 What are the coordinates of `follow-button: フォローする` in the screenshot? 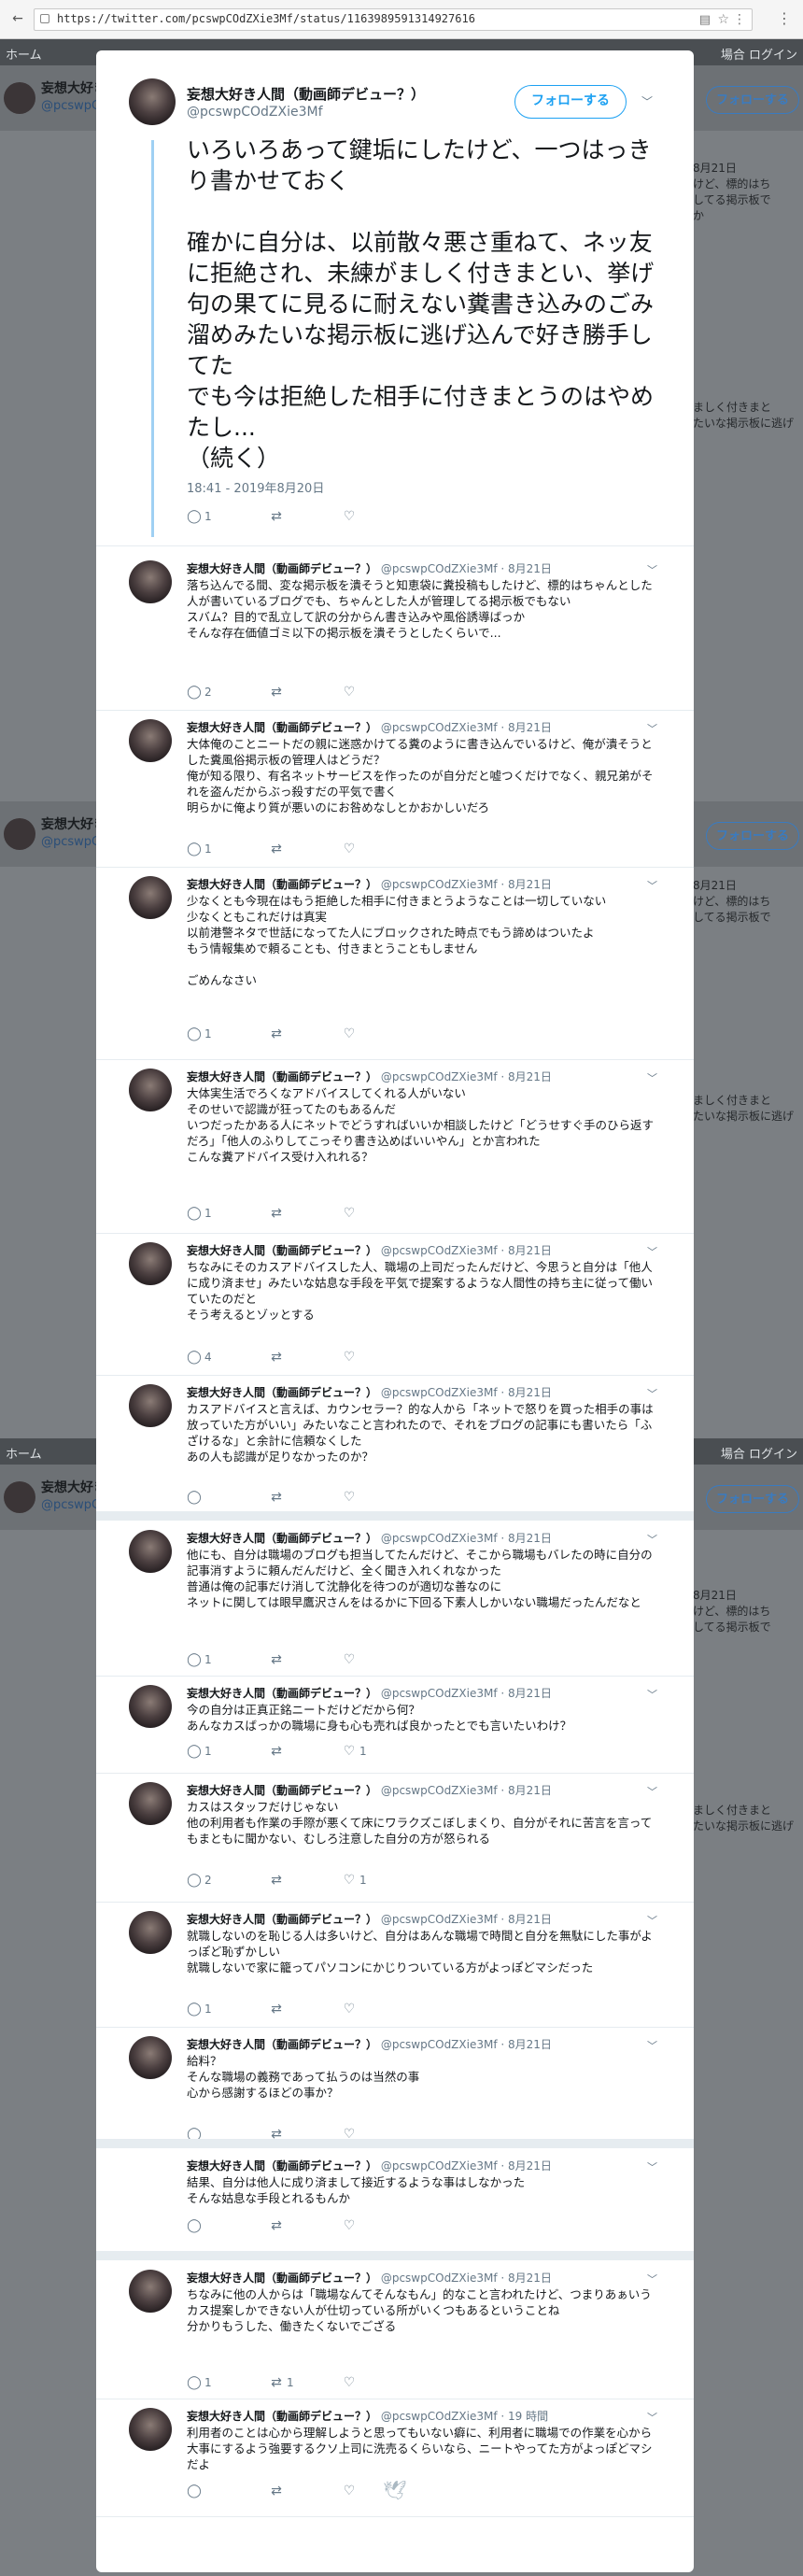 It's located at (570, 102).